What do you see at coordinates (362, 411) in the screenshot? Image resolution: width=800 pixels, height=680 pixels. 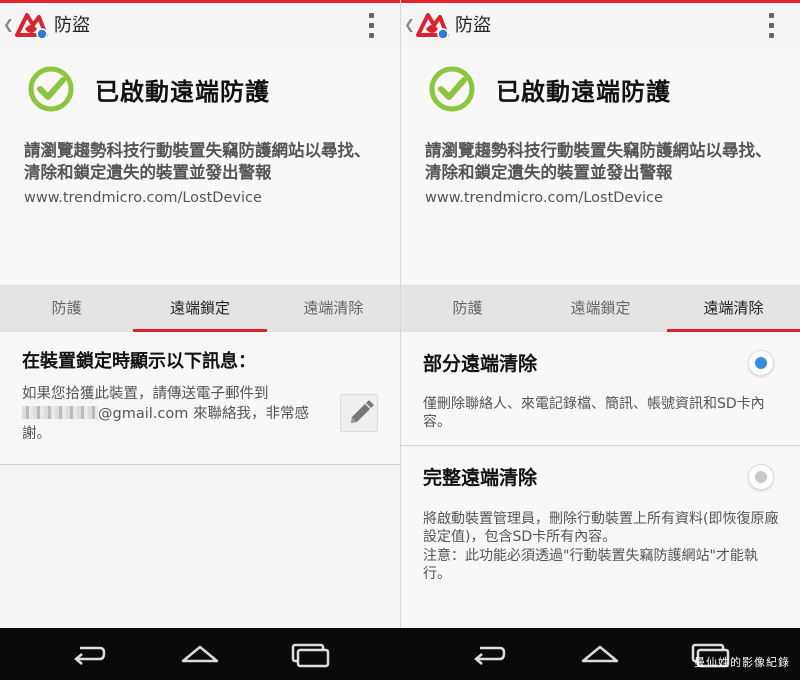 I see `pencil-icon` at bounding box center [362, 411].